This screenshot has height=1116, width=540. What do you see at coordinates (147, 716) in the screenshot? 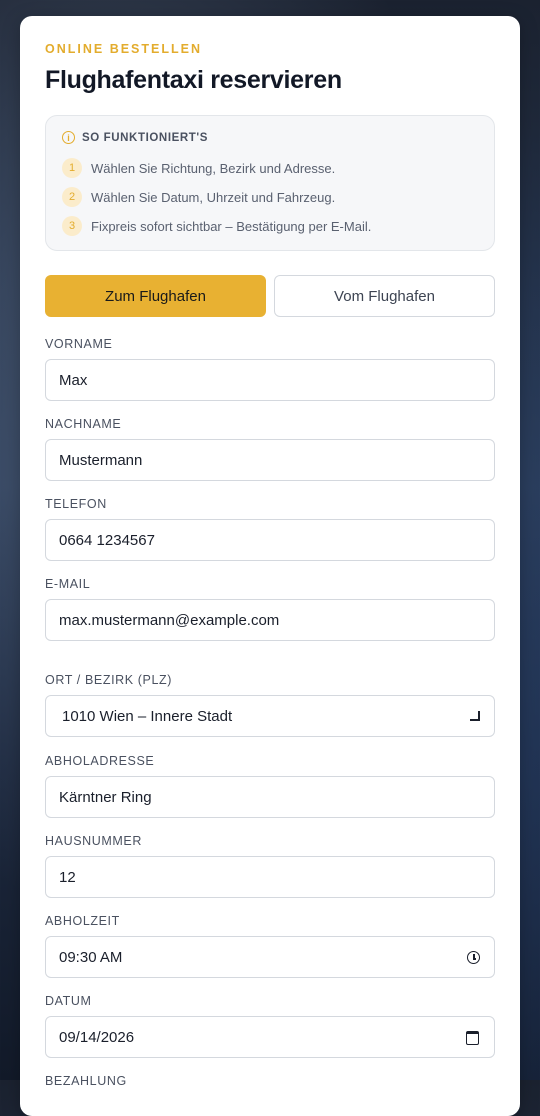
I see `ort-selected-value: 1010 Wien – Innere Stadt` at bounding box center [147, 716].